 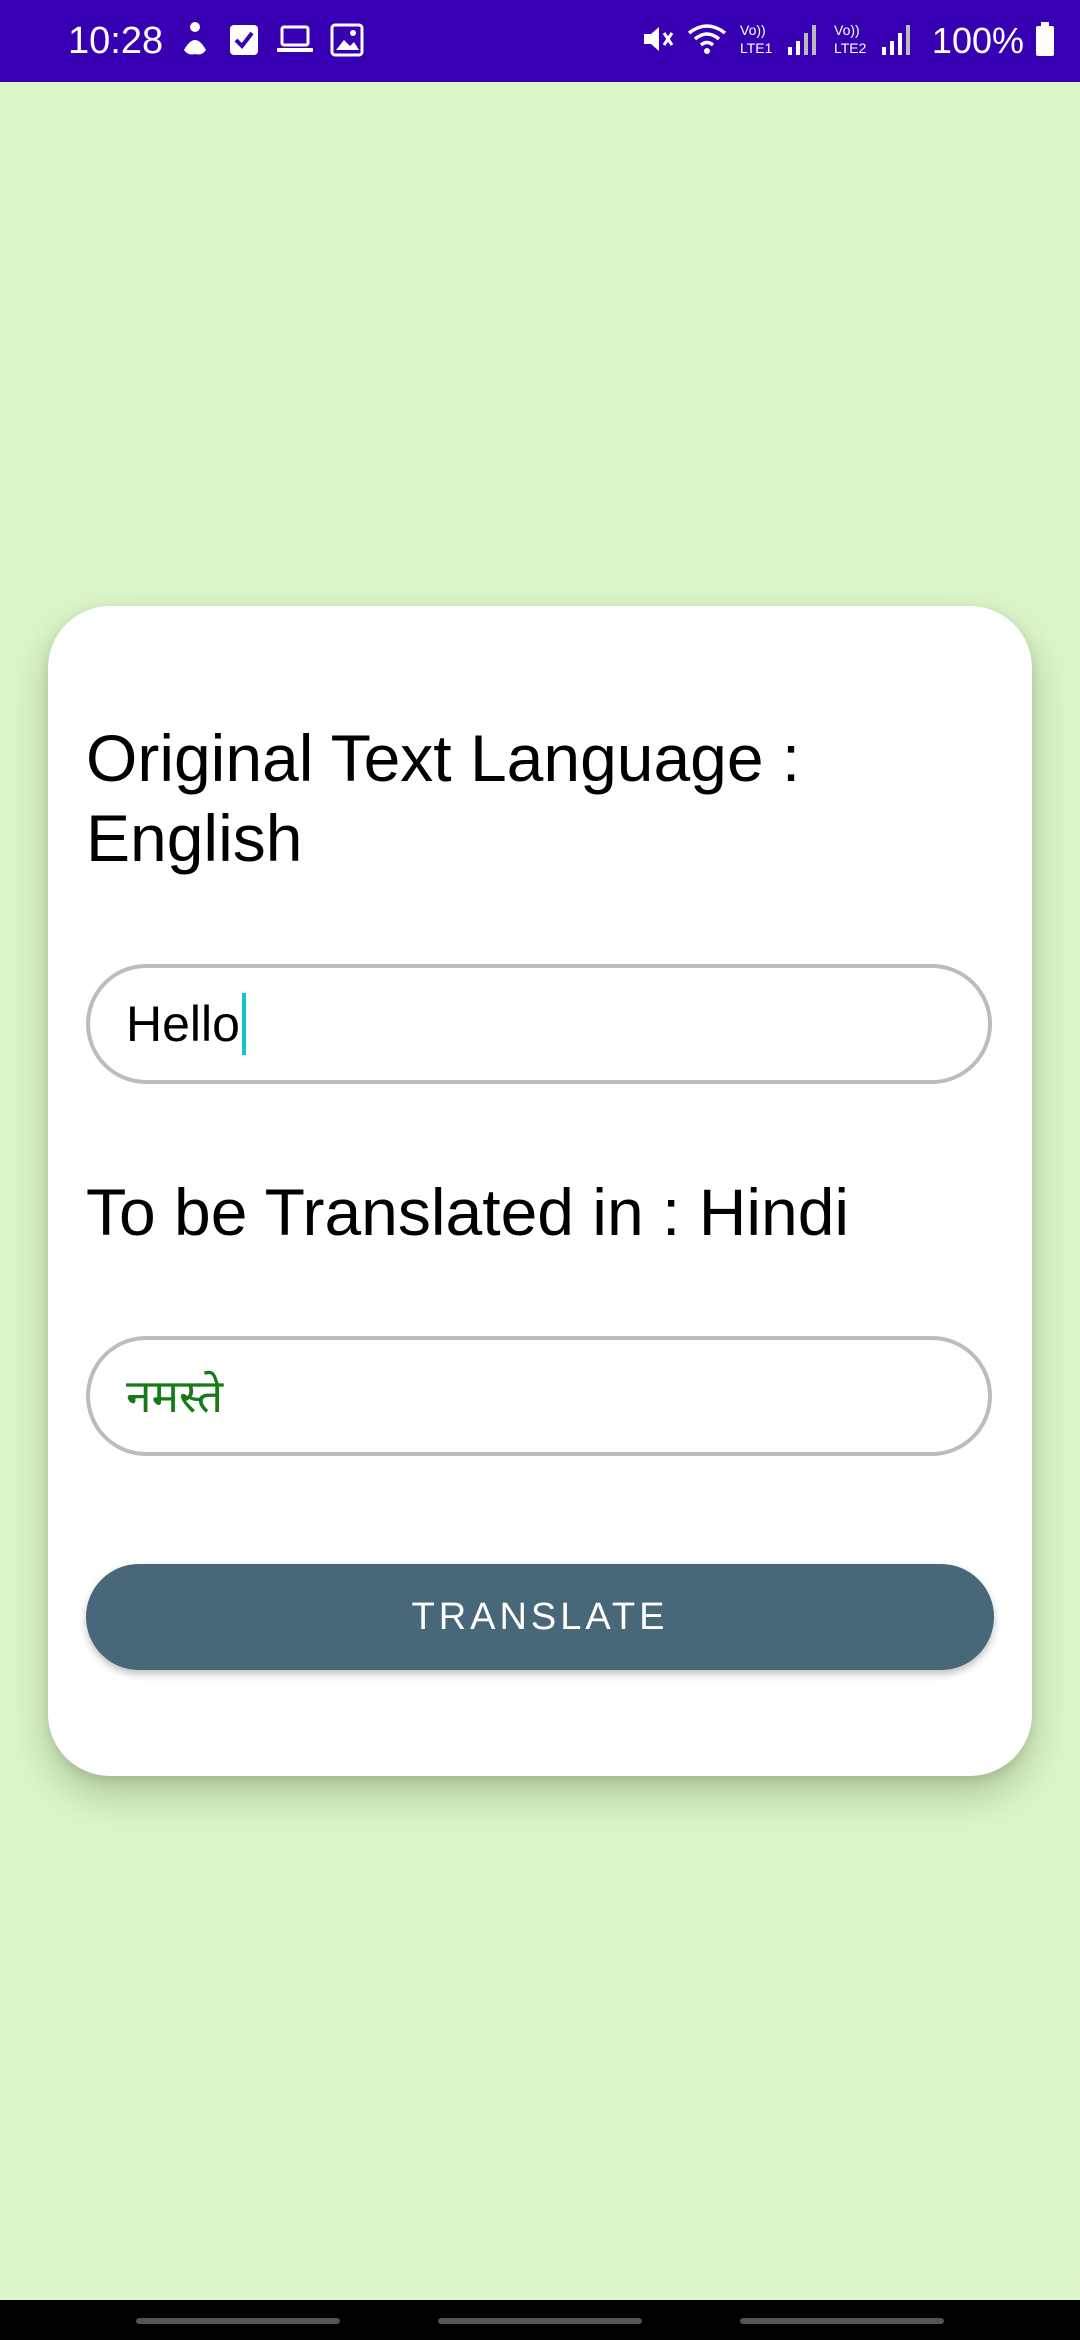 What do you see at coordinates (238, 2321) in the screenshot?
I see `nav-recents-handle` at bounding box center [238, 2321].